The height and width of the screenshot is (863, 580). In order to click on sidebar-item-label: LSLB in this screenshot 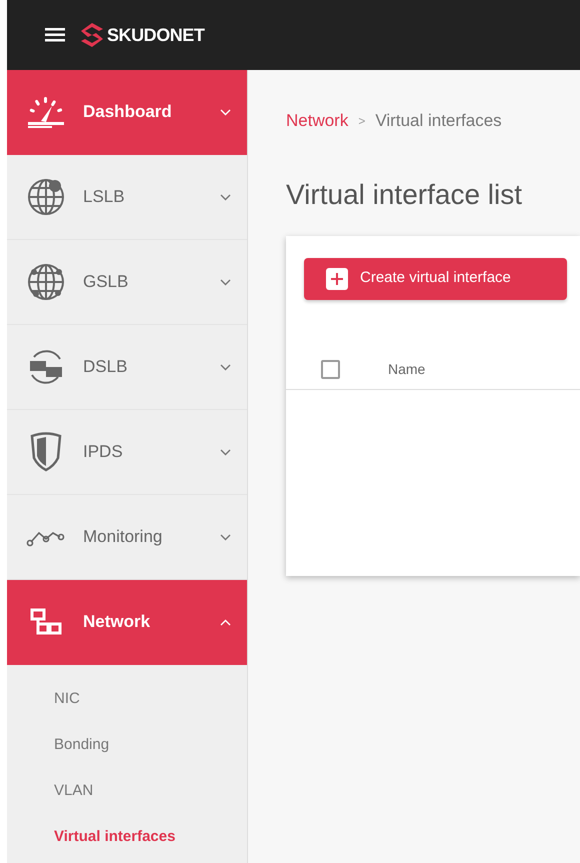, I will do `click(104, 197)`.